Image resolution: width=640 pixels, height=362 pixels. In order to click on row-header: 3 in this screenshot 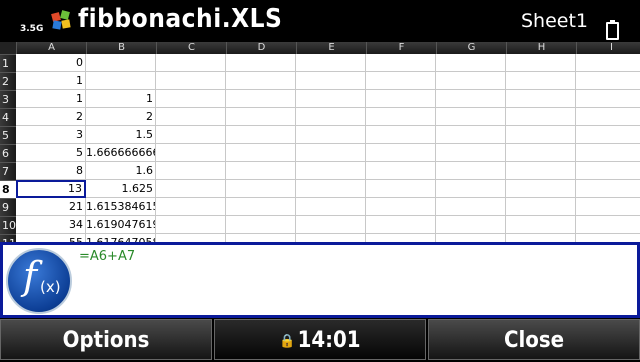, I will do `click(8, 99)`.